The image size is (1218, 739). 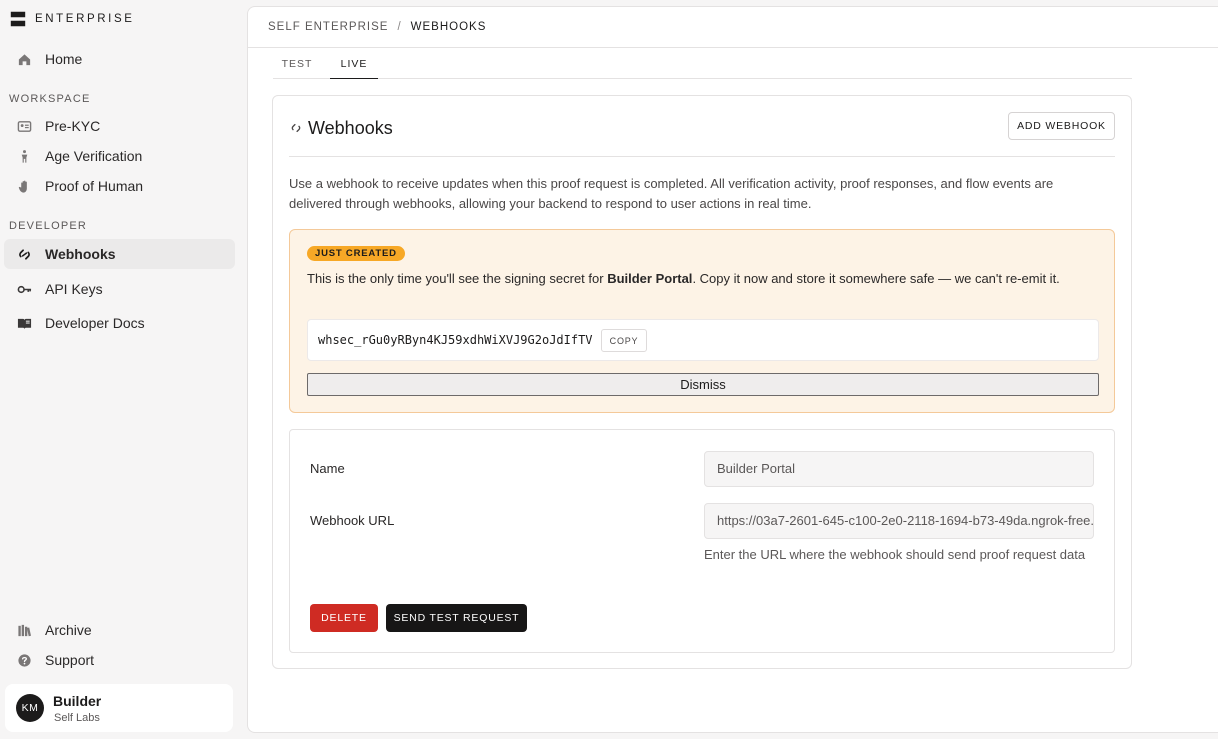 I want to click on sidebar-item-api-keys: API Keys, so click(x=119, y=289).